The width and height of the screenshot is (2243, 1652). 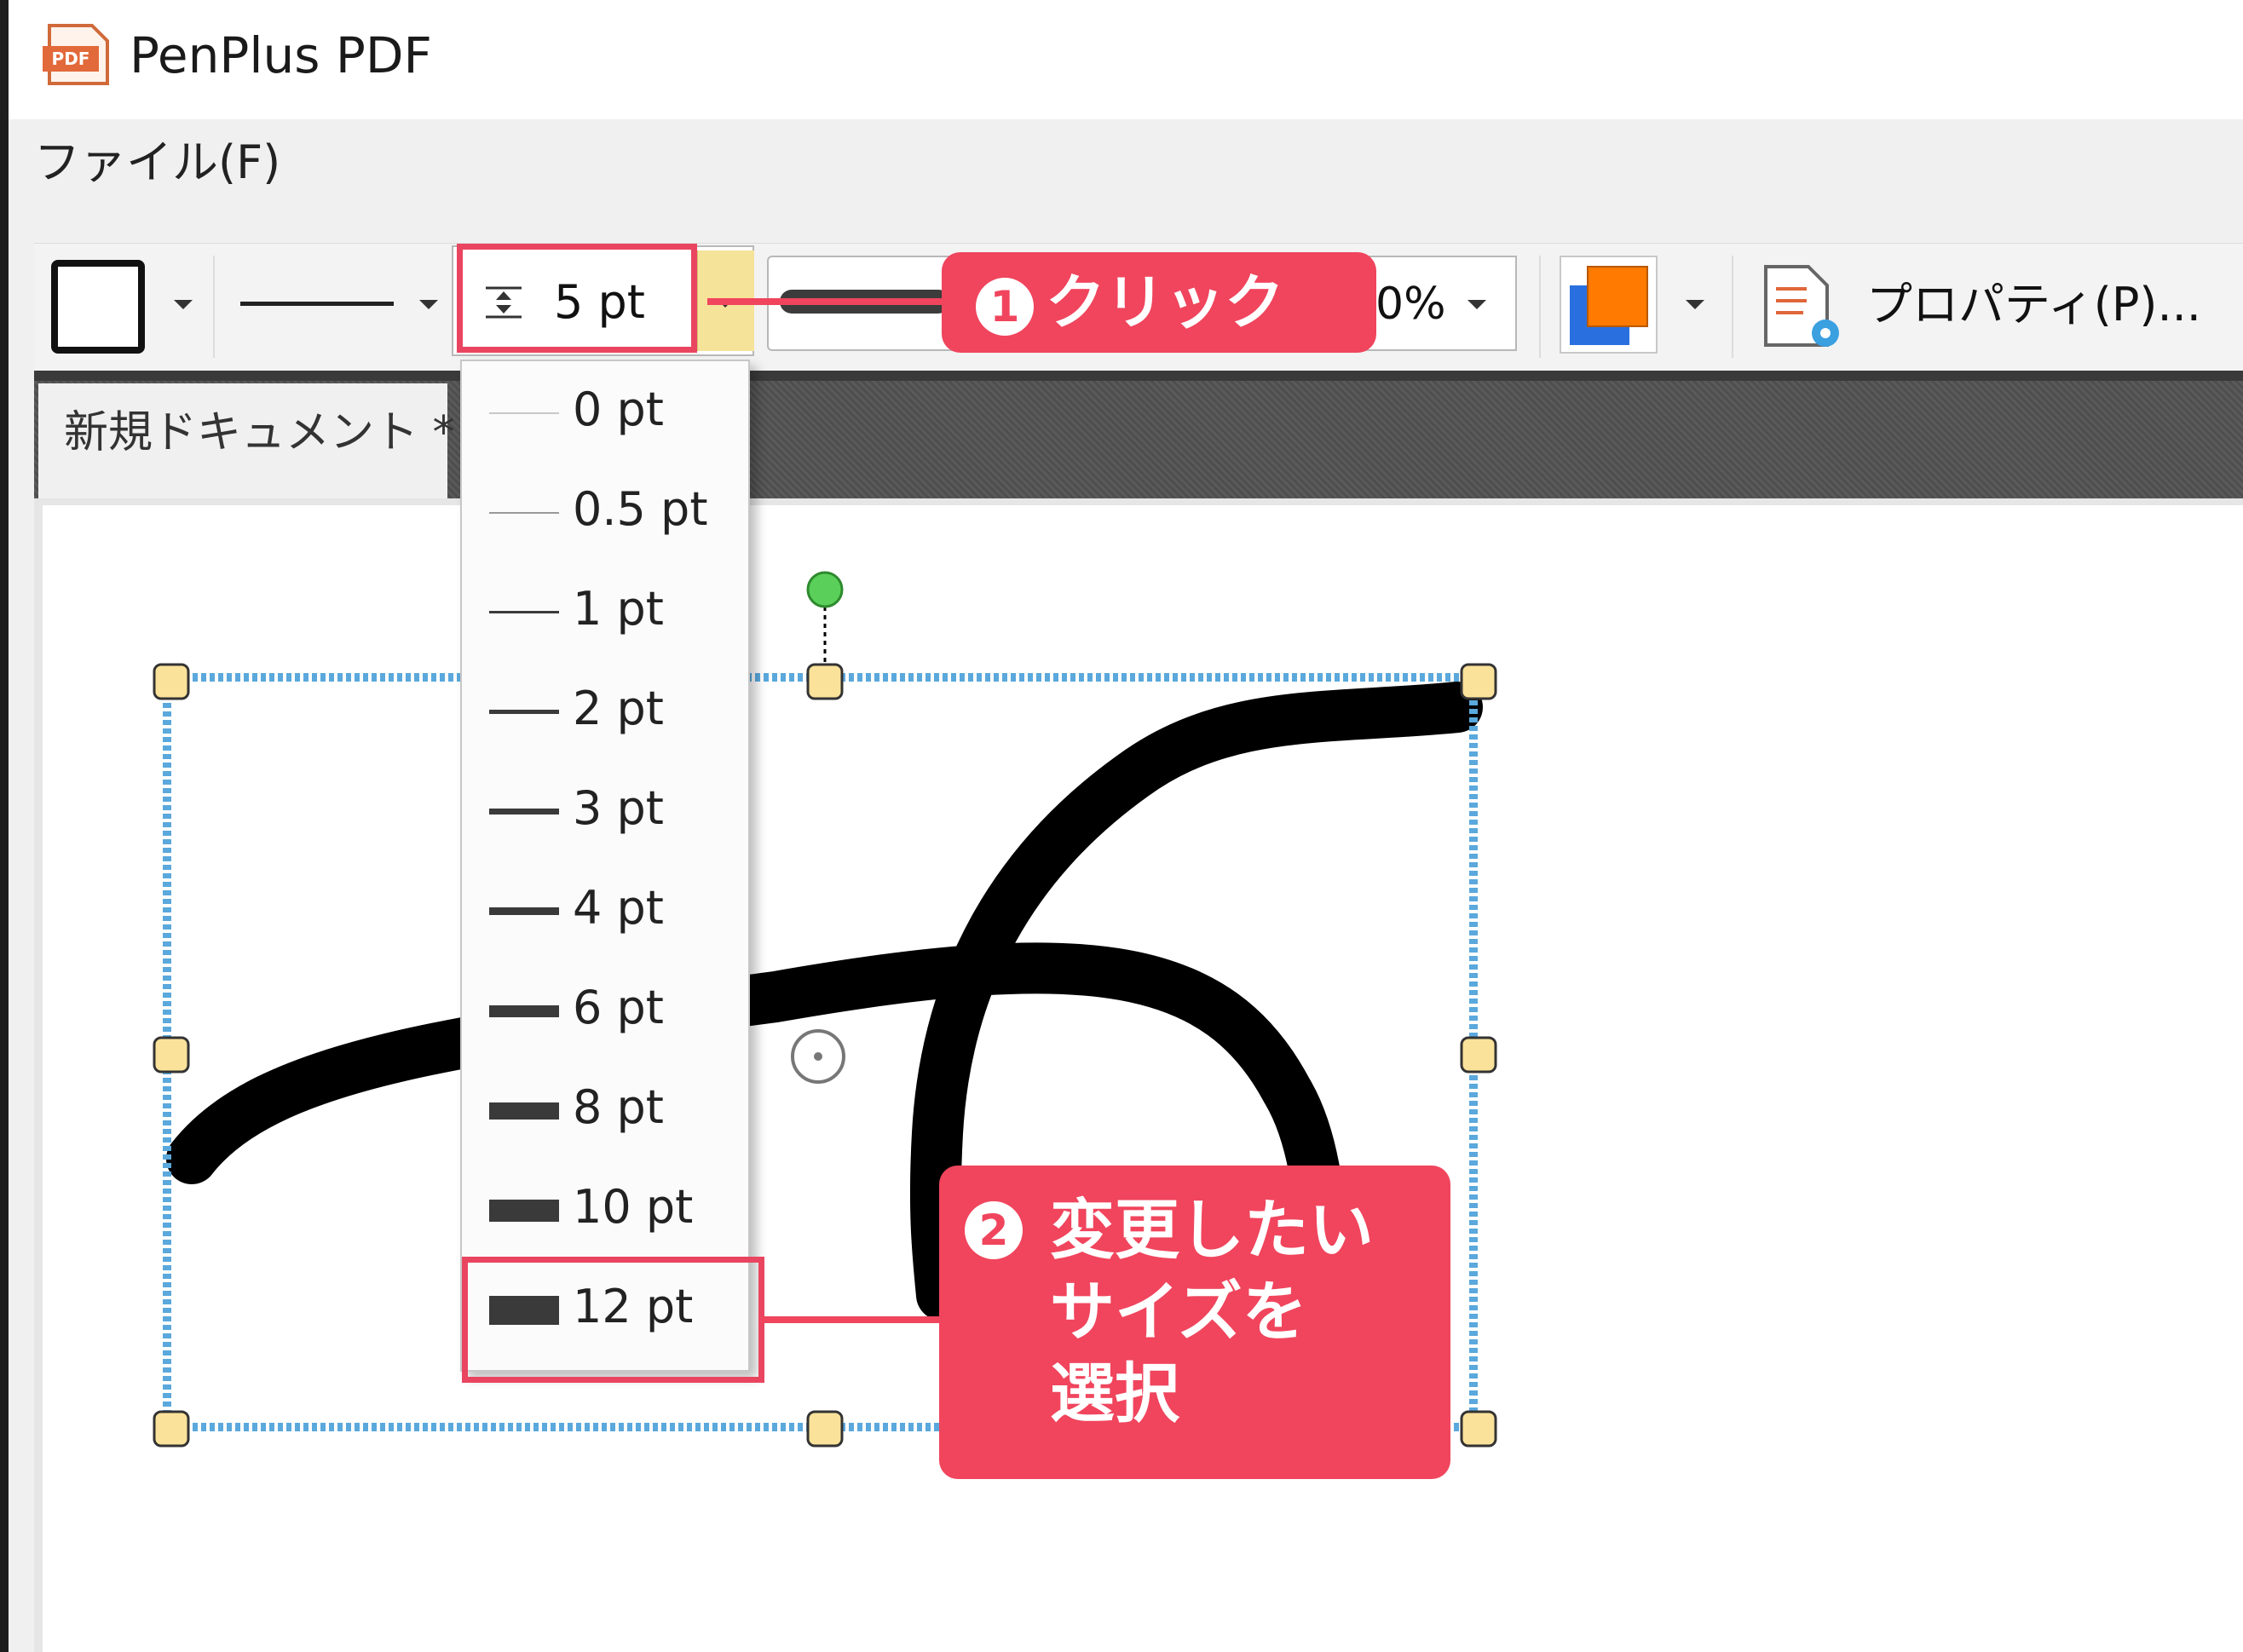 I want to click on width-option-label: 3 pt, so click(x=618, y=808).